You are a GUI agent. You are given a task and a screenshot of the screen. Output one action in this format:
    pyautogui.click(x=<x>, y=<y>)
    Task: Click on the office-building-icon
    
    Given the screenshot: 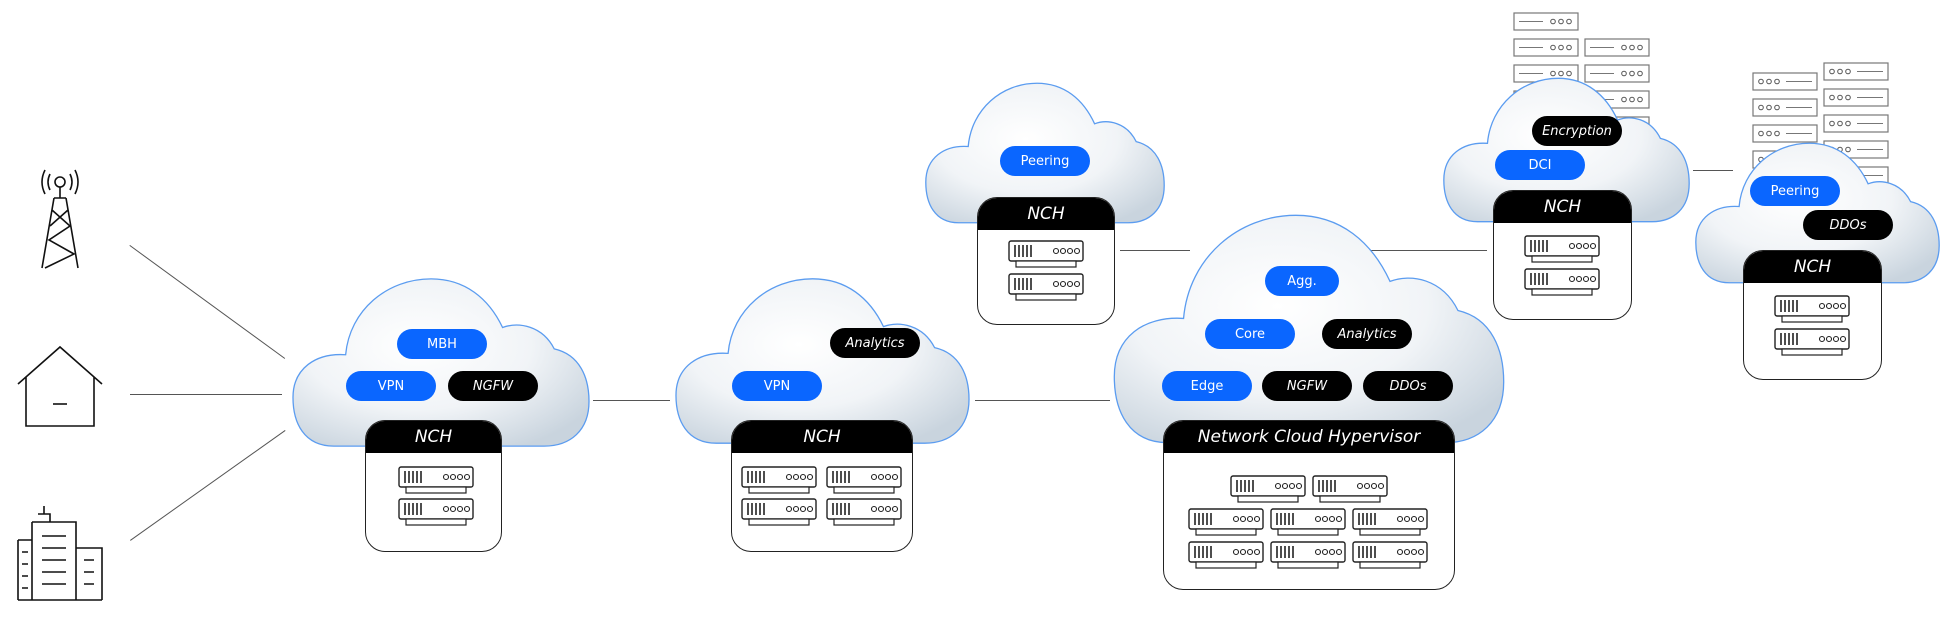 What is the action you would take?
    pyautogui.click(x=60, y=553)
    